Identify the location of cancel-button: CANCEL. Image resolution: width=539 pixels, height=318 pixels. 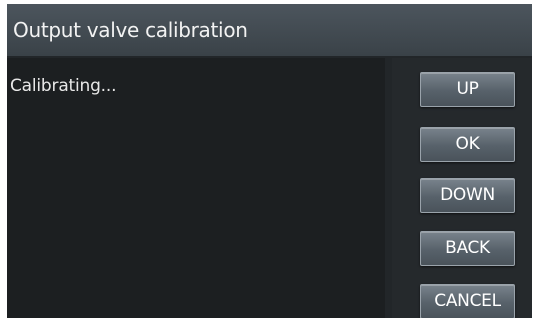
(467, 301).